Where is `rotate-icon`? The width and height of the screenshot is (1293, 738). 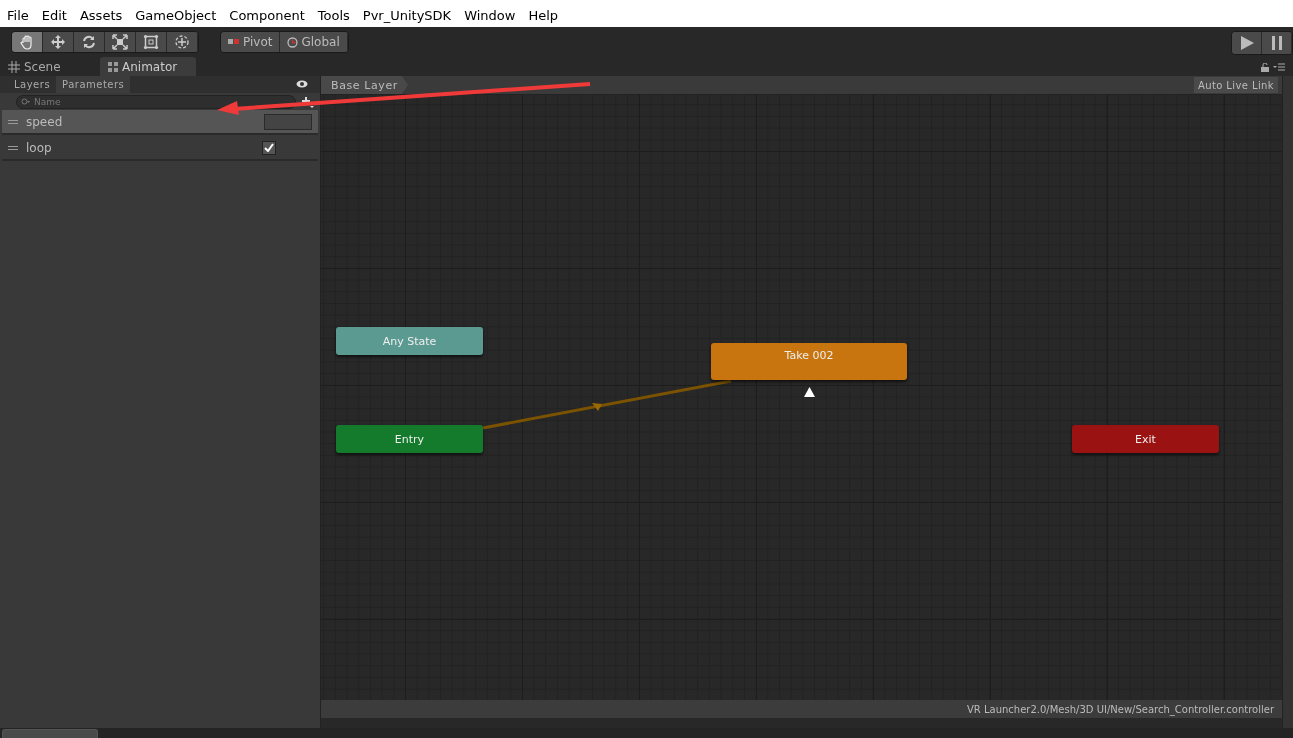
rotate-icon is located at coordinates (89, 42).